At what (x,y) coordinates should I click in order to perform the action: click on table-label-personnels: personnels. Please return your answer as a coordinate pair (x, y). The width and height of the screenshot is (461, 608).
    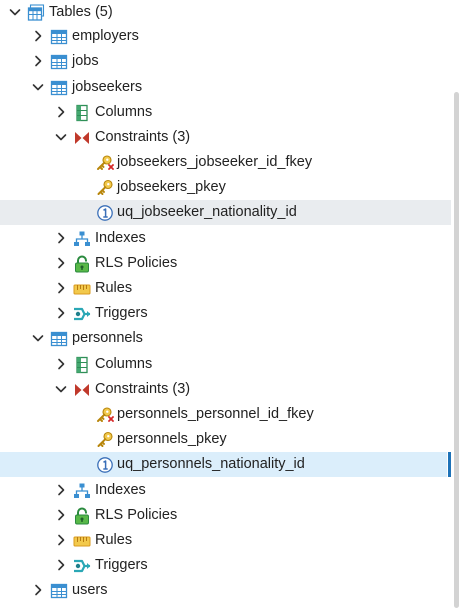
    Looking at the image, I should click on (107, 338).